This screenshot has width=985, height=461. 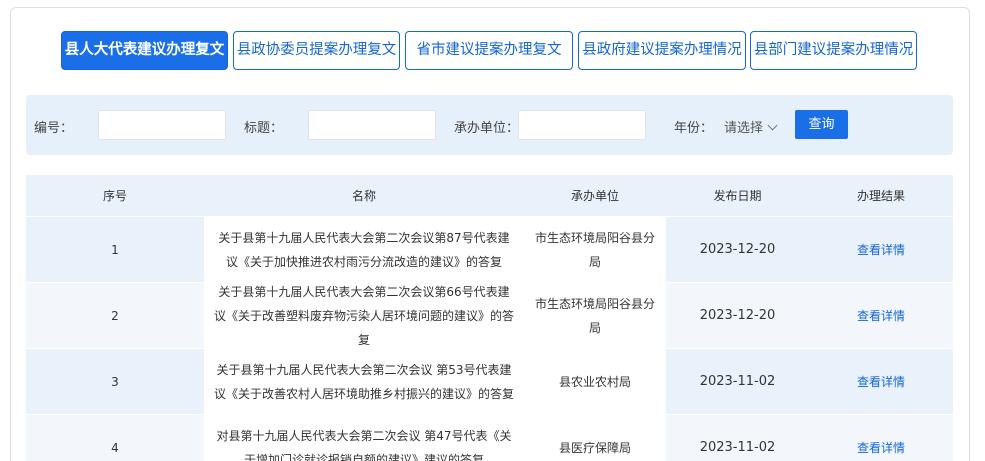 I want to click on tab-county-department-status: 县部门建议提案办理情况, so click(x=833, y=50).